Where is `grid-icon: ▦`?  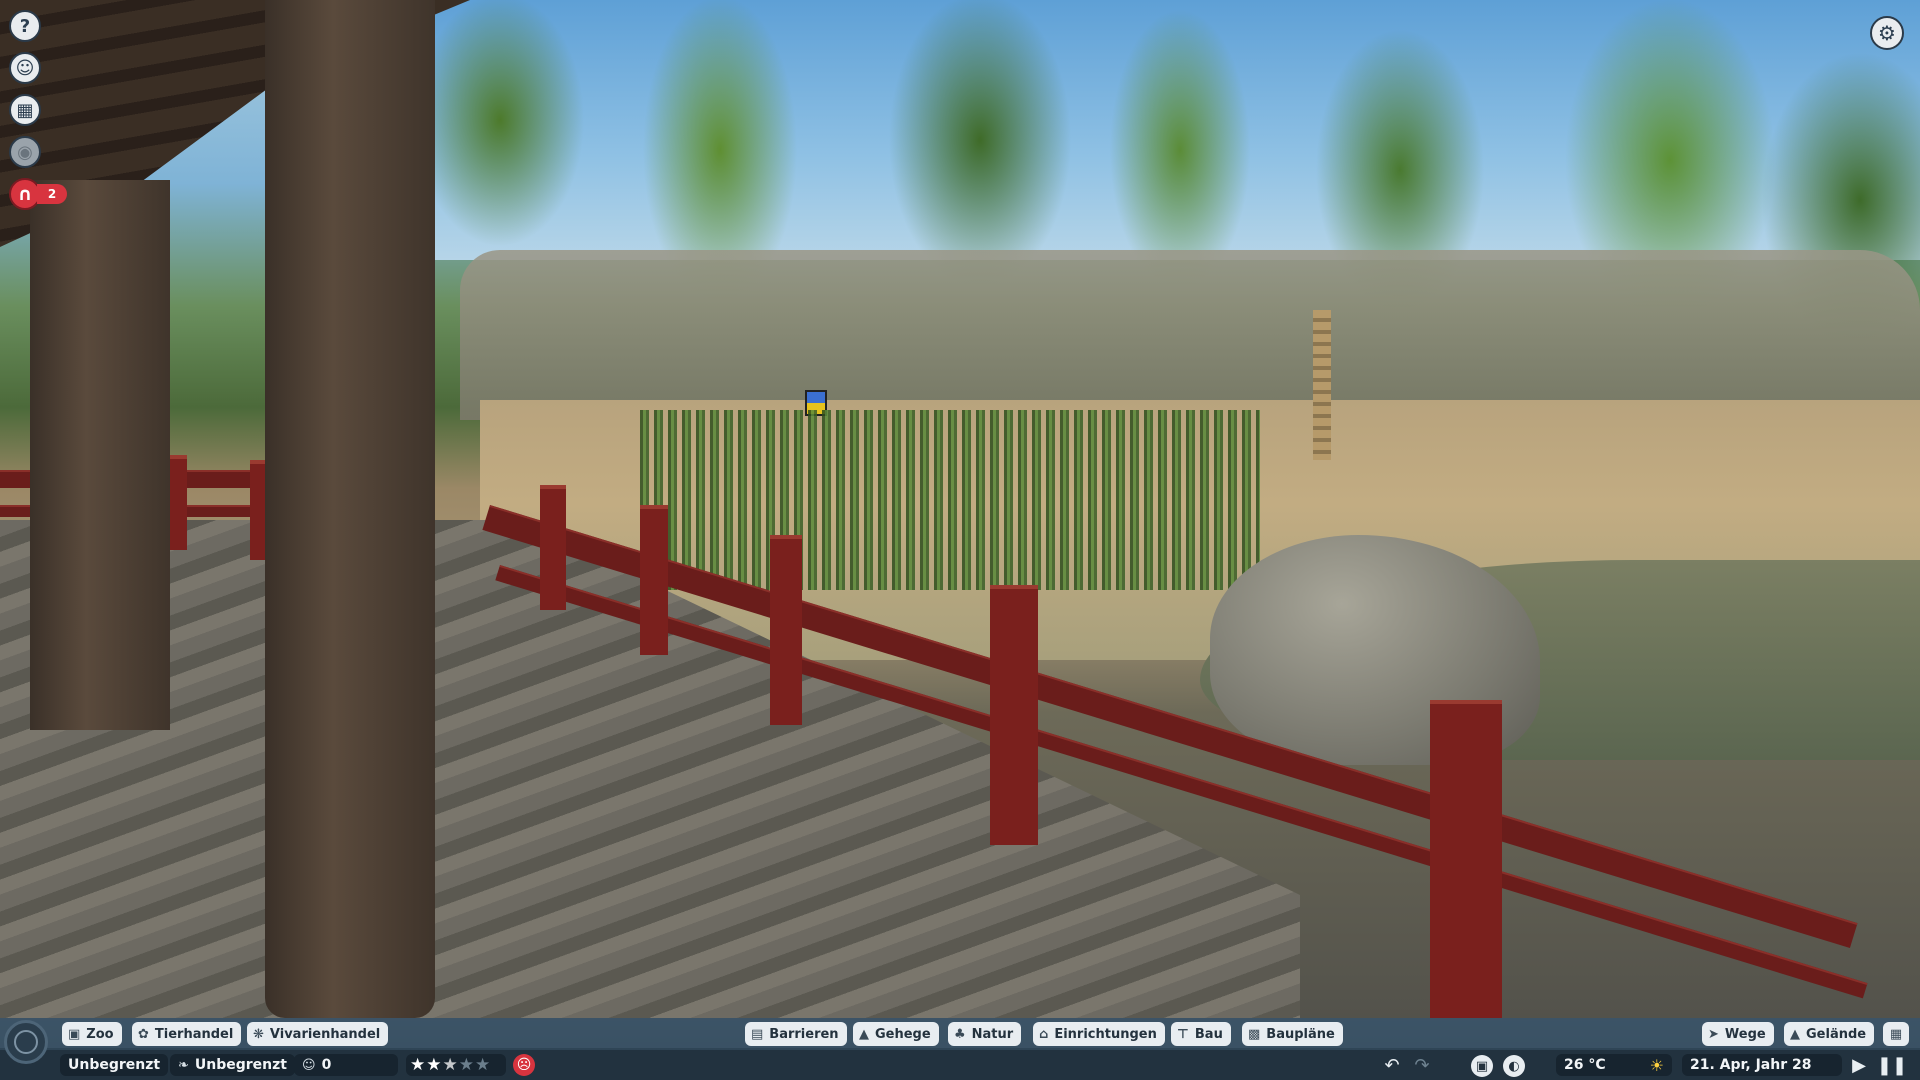 grid-icon: ▦ is located at coordinates (1896, 1034).